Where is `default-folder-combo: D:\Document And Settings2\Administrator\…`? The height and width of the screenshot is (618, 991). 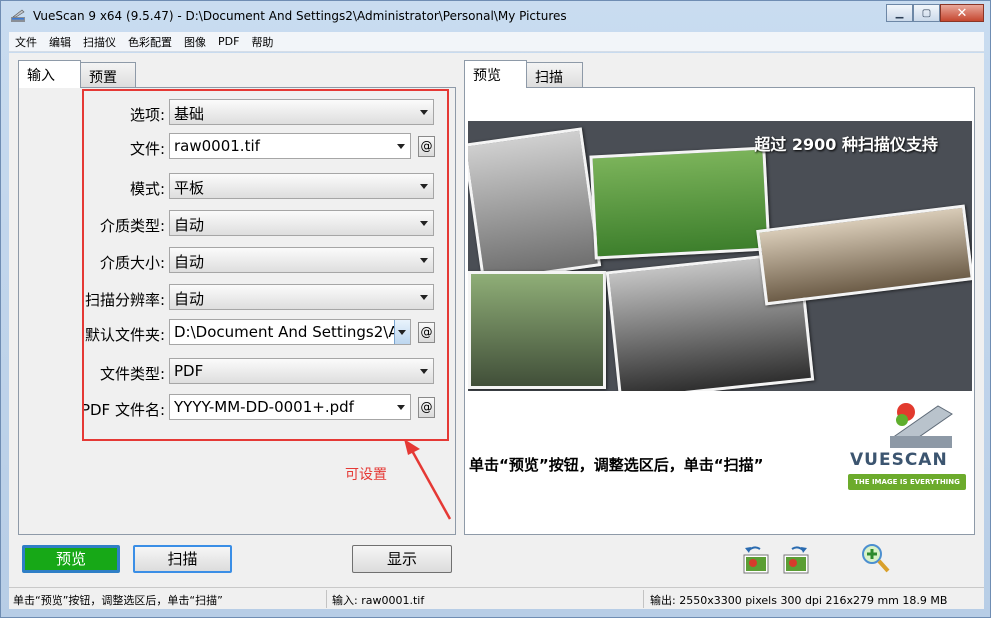
default-folder-combo: D:\Document And Settings2\Administrator\… is located at coordinates (290, 332).